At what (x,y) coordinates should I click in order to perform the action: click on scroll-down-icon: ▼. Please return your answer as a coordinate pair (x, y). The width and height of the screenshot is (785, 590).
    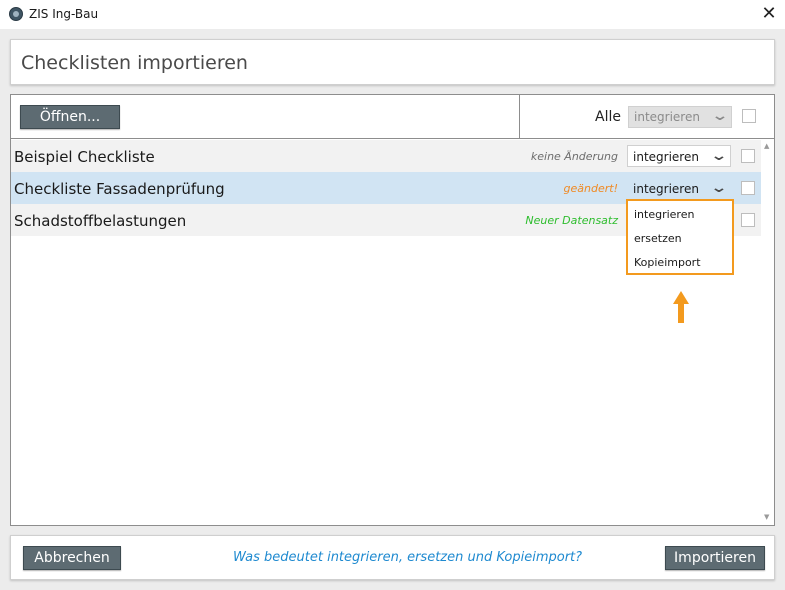
    Looking at the image, I should click on (766, 517).